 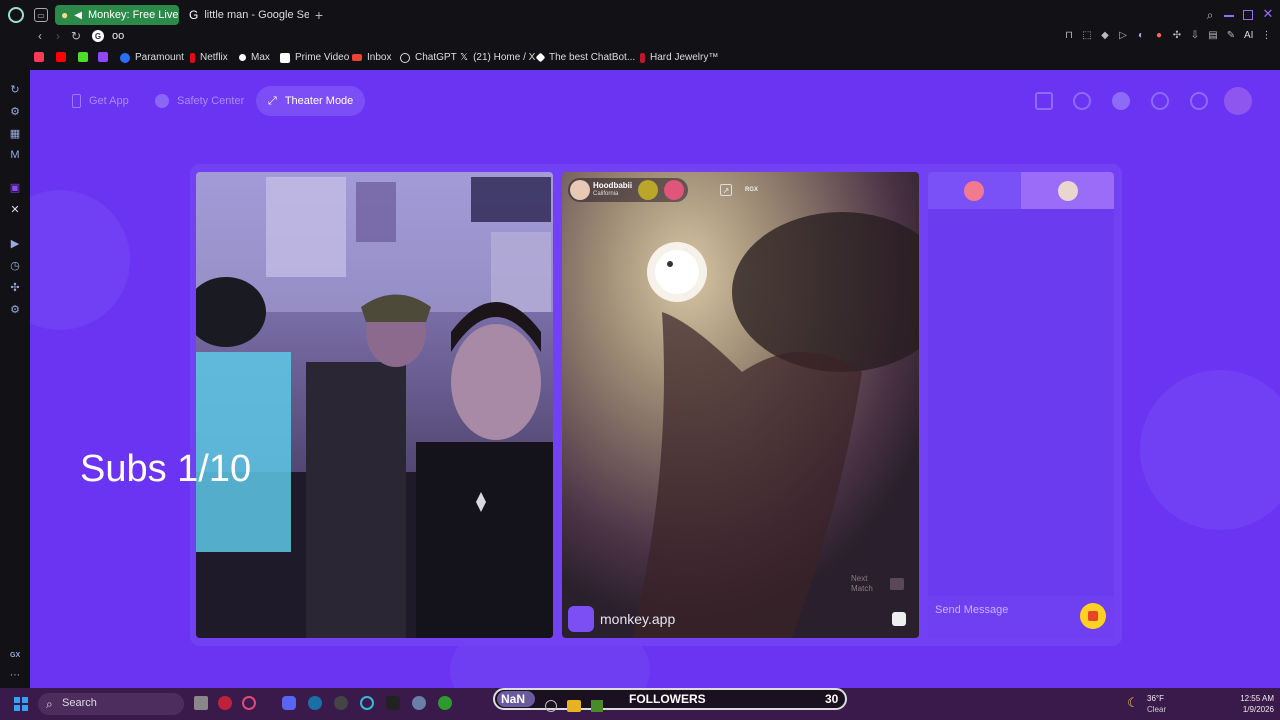 What do you see at coordinates (83, 57) in the screenshot?
I see `bookmark-kick` at bounding box center [83, 57].